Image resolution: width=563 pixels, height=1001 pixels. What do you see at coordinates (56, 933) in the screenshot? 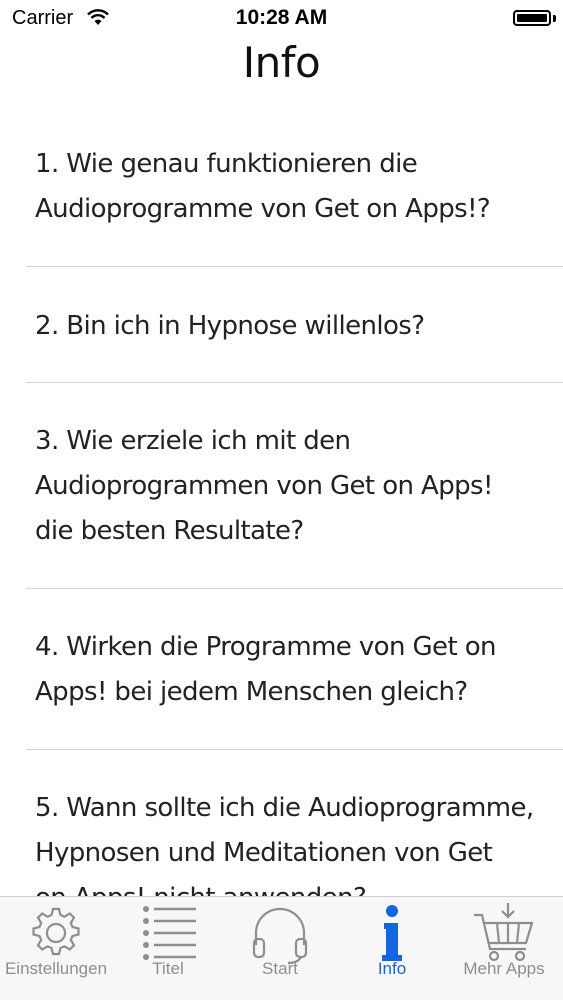
I see `gear-icon` at bounding box center [56, 933].